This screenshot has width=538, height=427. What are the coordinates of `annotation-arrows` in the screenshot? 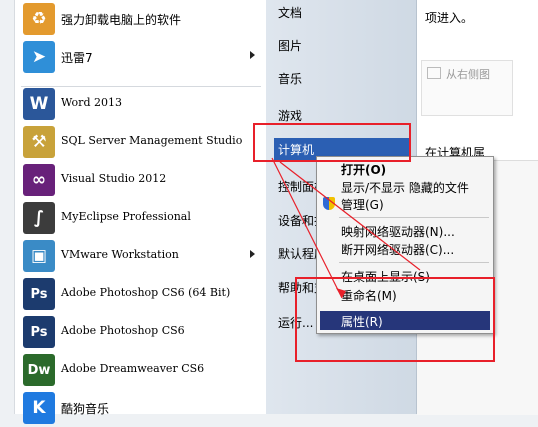 It's located at (346, 228).